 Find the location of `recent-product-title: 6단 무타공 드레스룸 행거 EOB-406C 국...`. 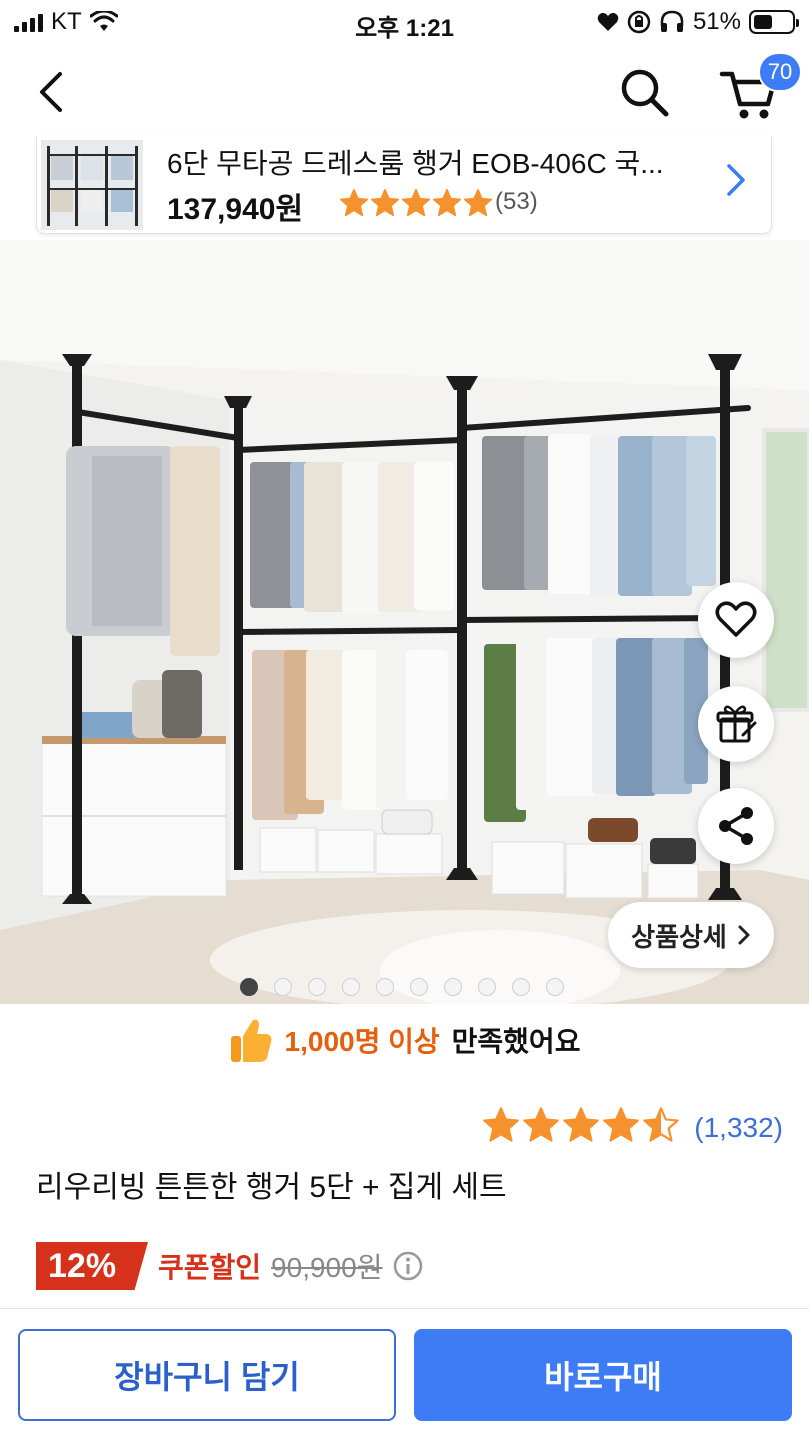

recent-product-title: 6단 무타공 드레스룸 행거 EOB-406C 국... is located at coordinates (415, 163).